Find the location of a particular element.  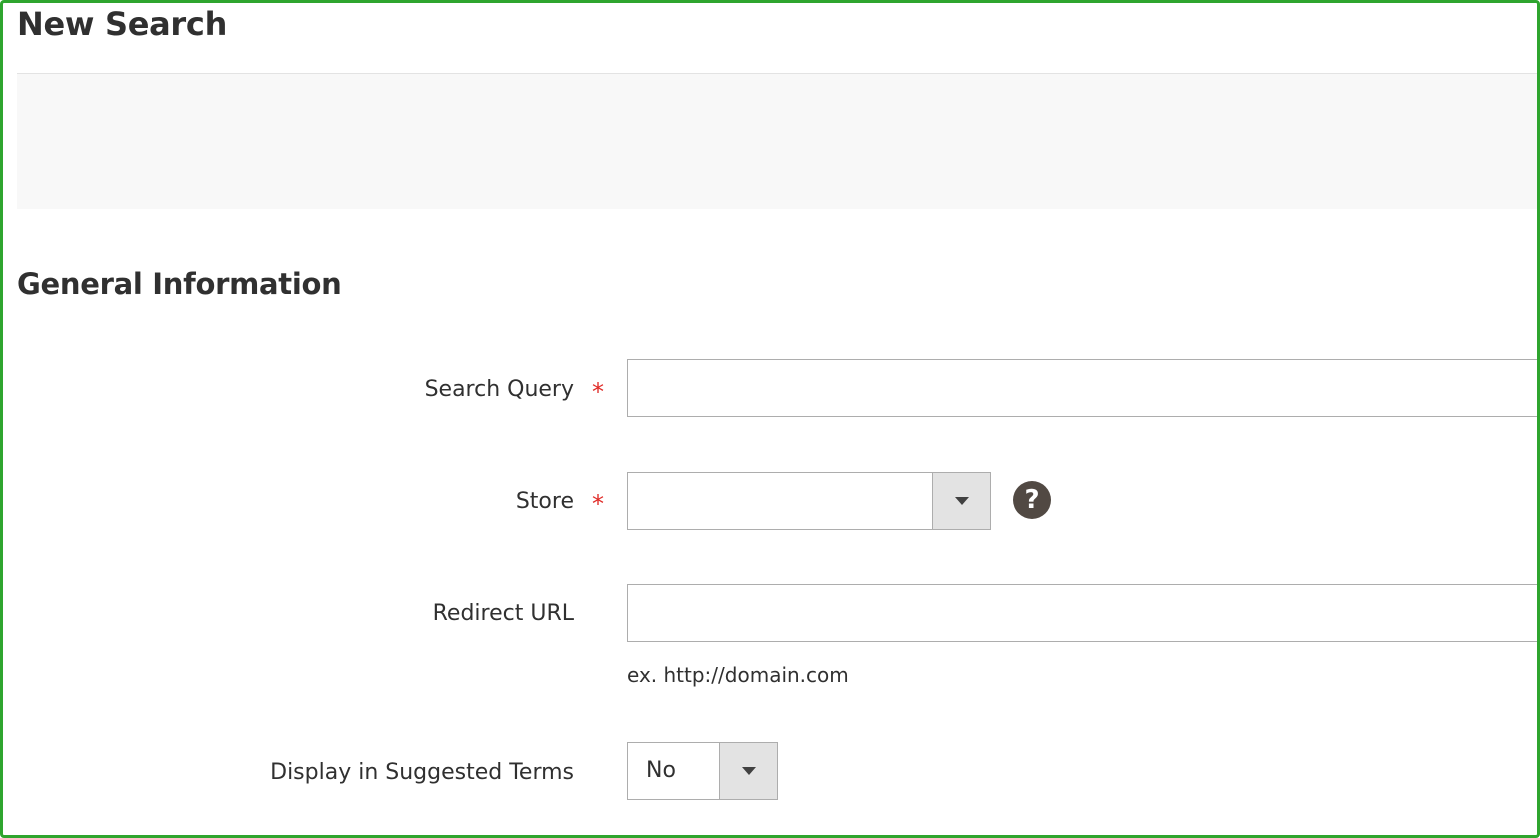

question-circle-icon: ? is located at coordinates (1032, 500).